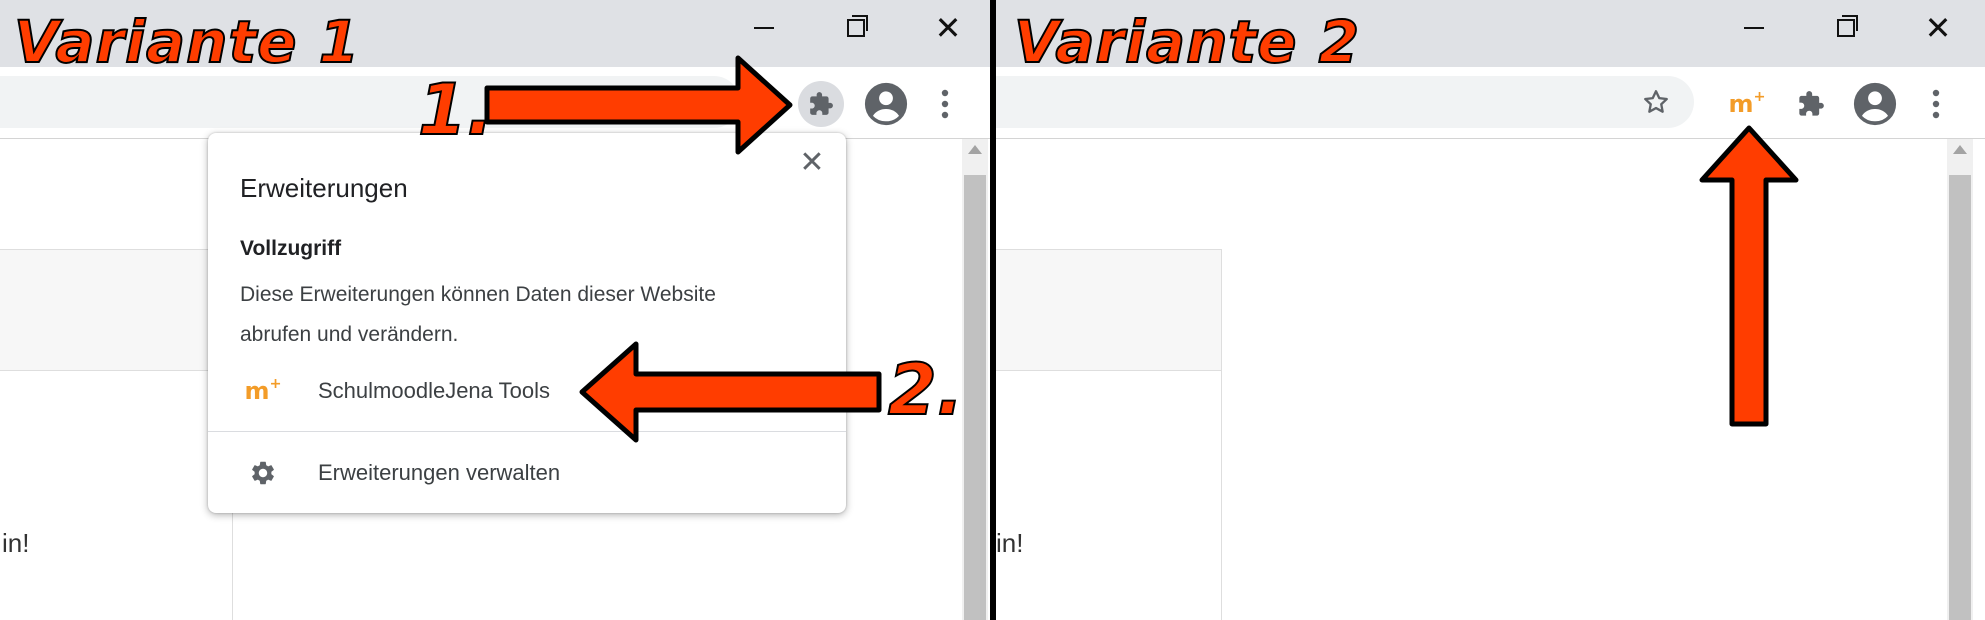 The image size is (1985, 620). I want to click on annotation-step-2: 2., so click(925, 390).